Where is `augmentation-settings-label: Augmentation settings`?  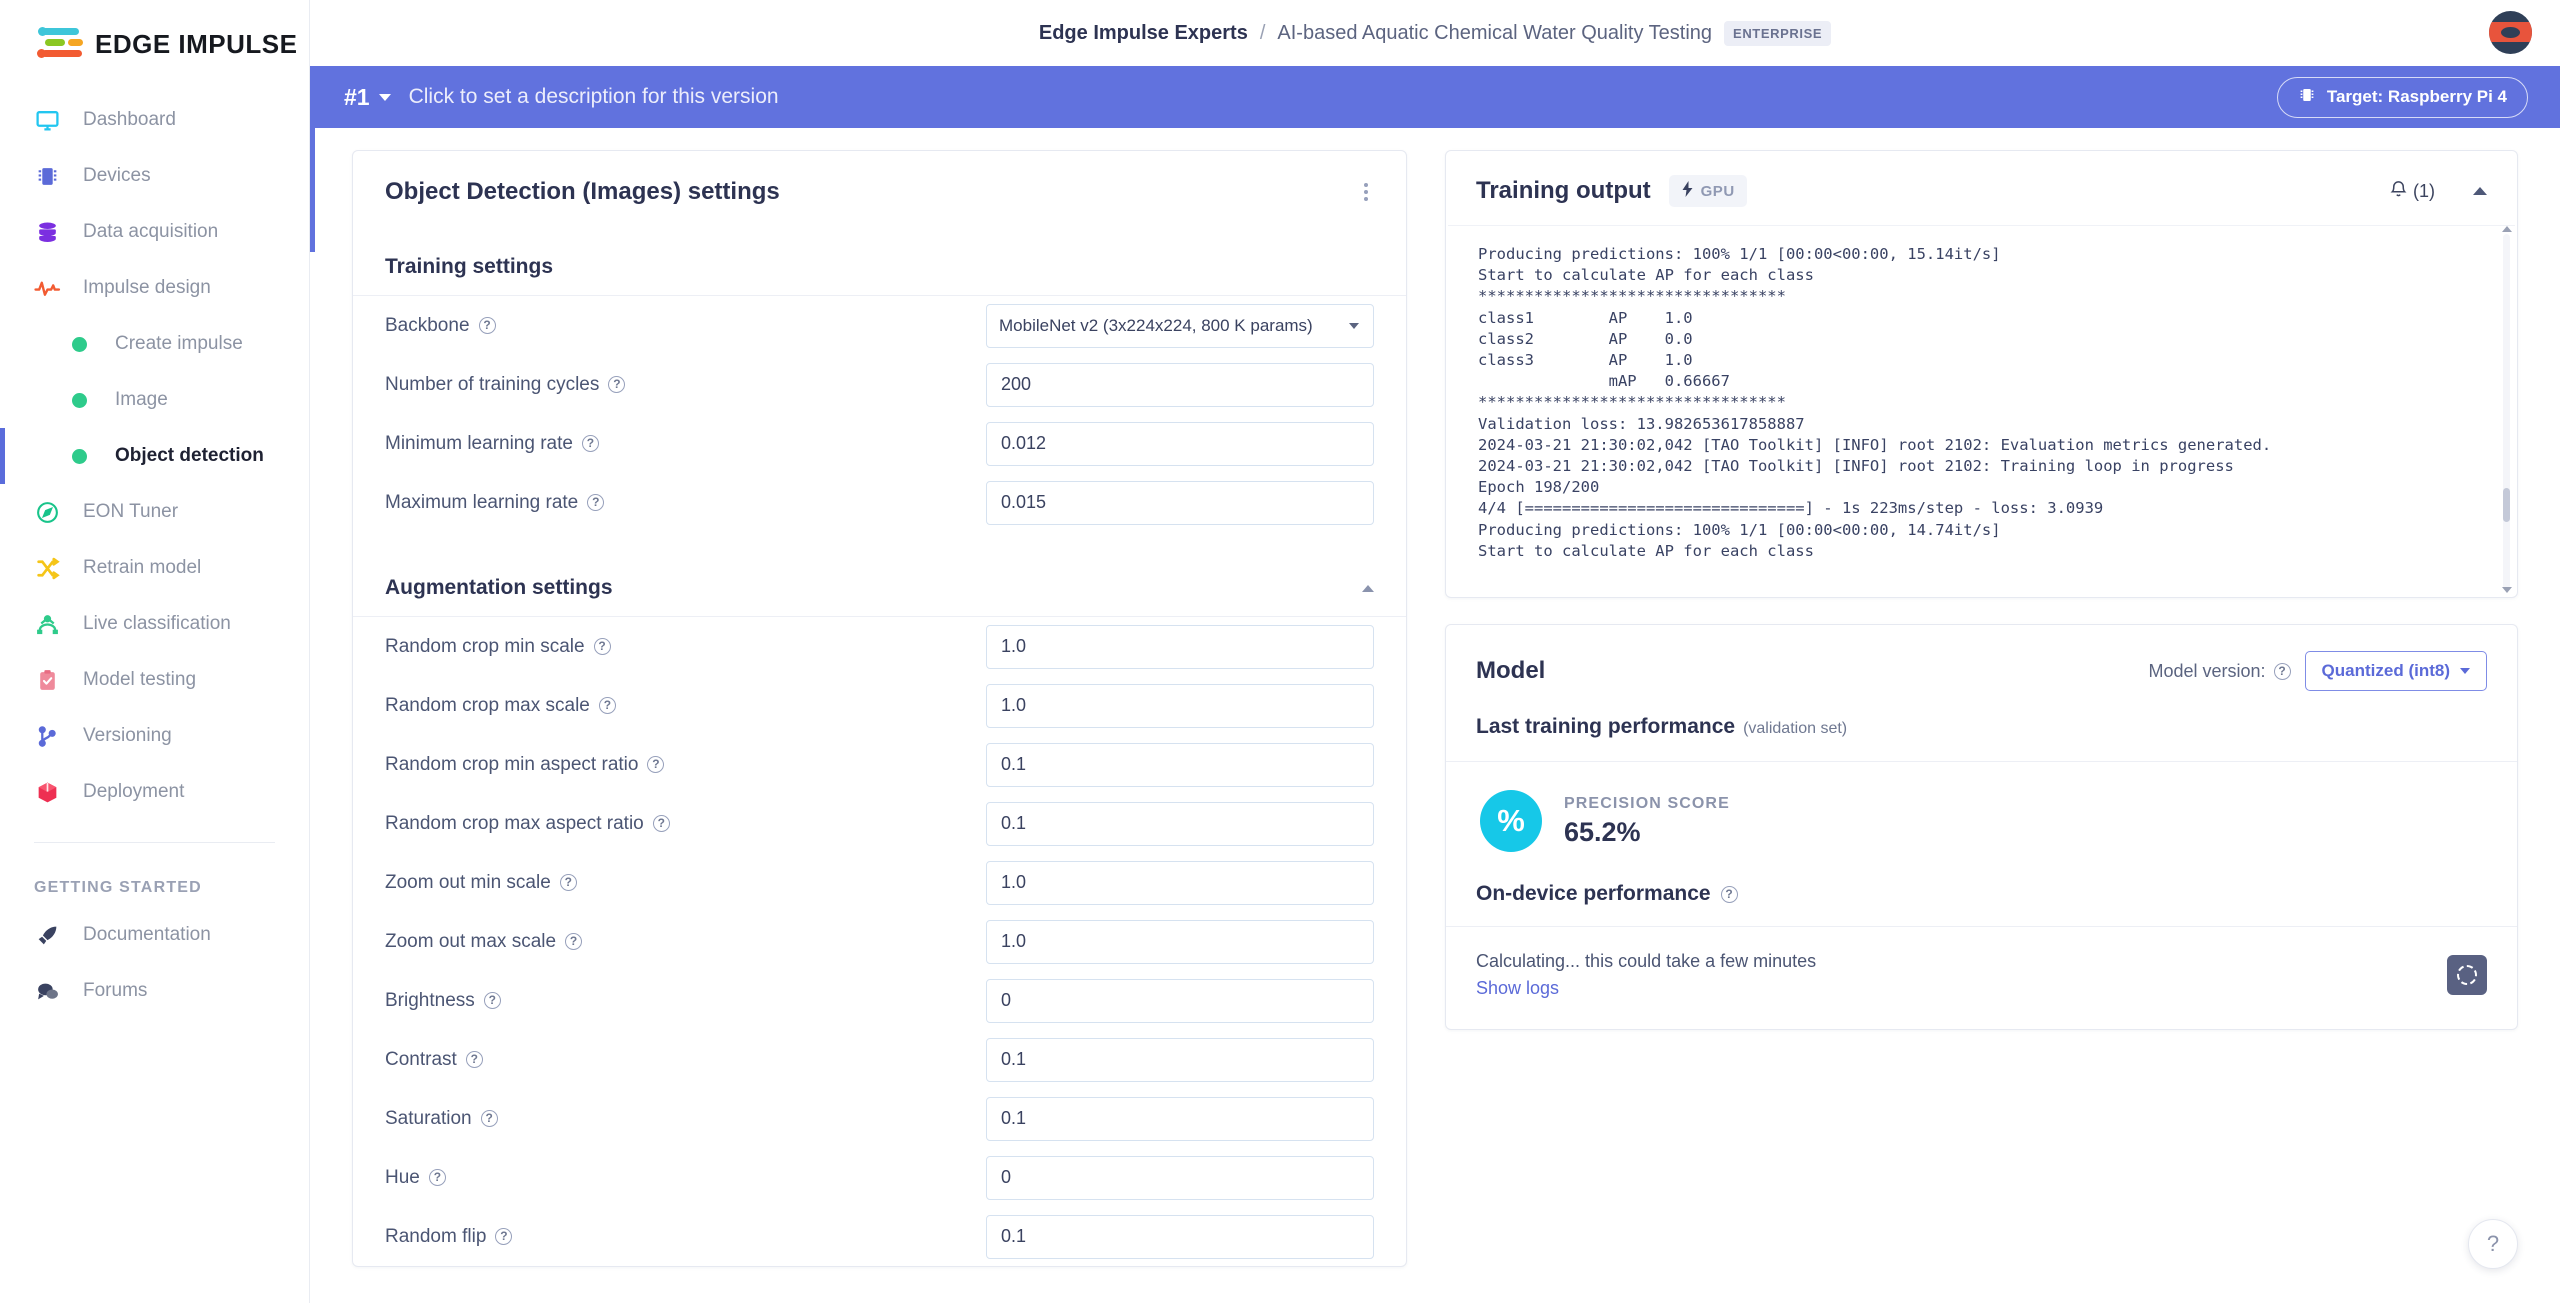
augmentation-settings-label: Augmentation settings is located at coordinates (499, 587).